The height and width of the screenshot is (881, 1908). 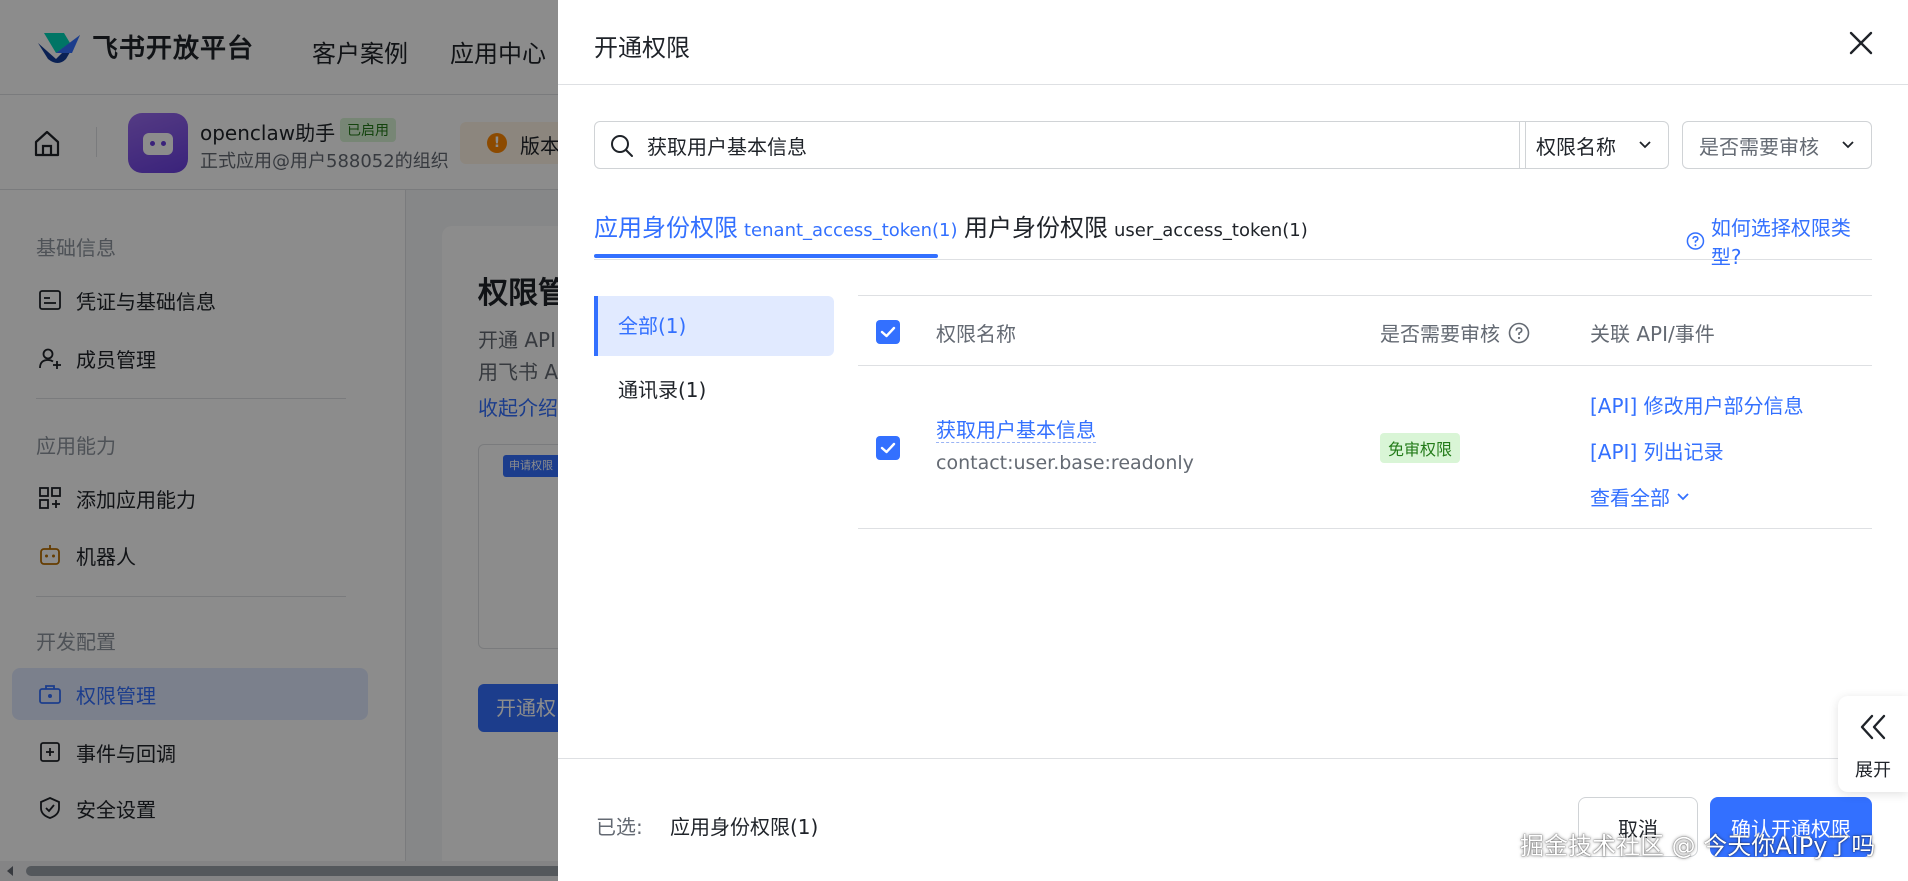 I want to click on category-contacts: 通讯录(1), so click(x=714, y=390).